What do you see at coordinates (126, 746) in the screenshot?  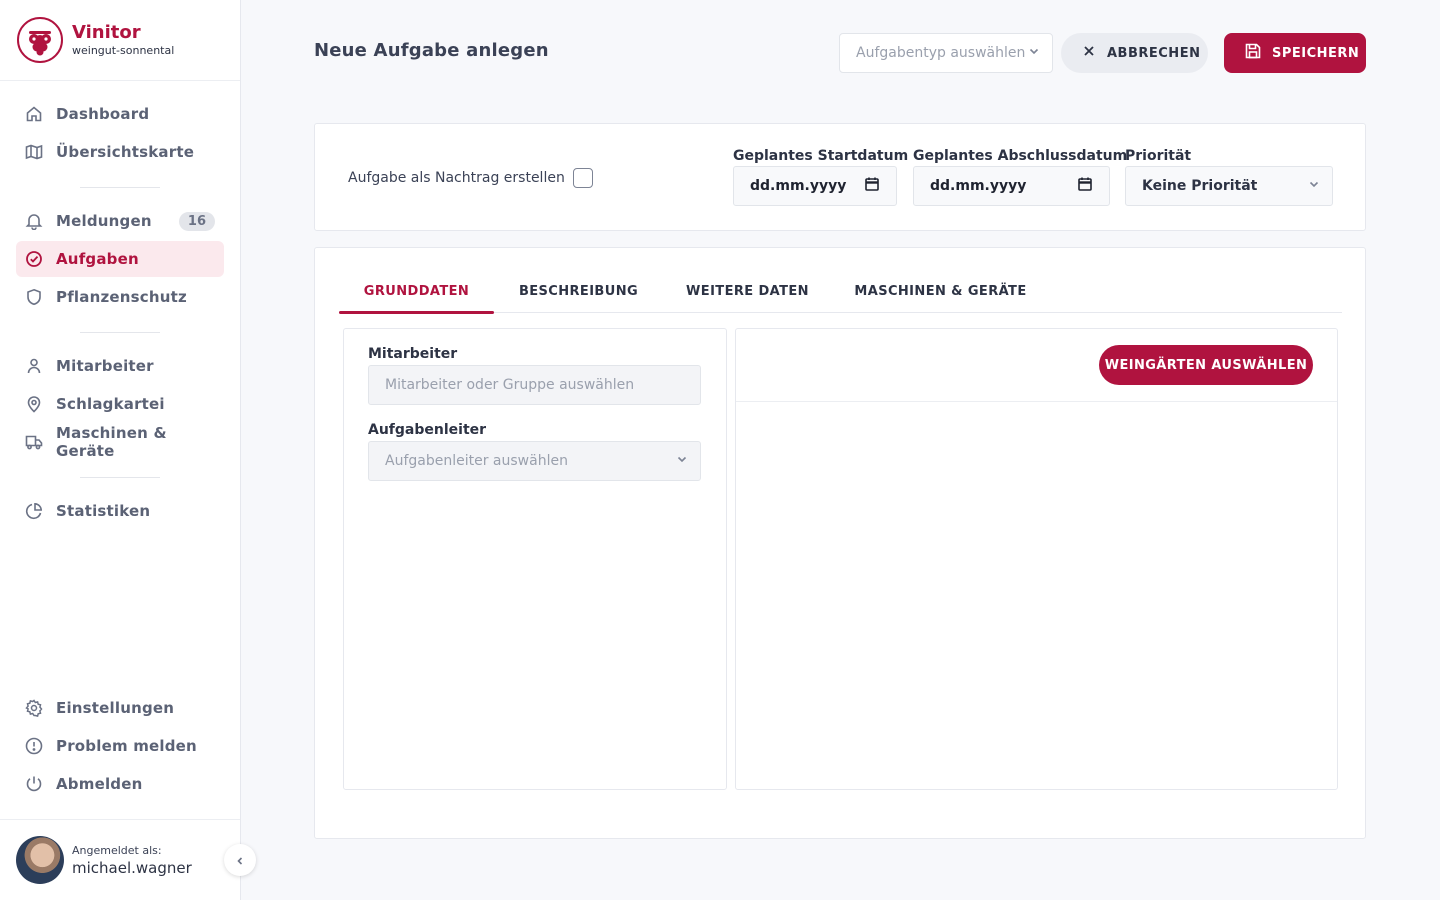 I see `sidebar-item-label: Problem melden` at bounding box center [126, 746].